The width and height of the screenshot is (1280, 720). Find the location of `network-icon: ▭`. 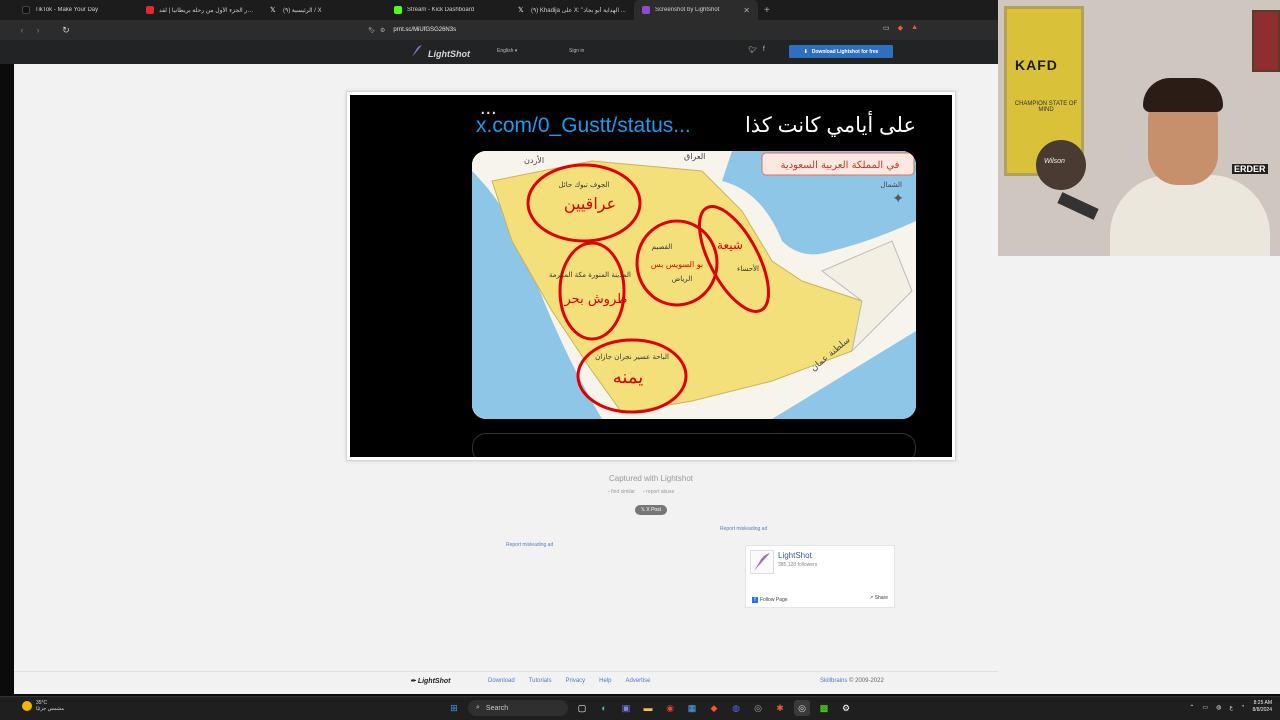

network-icon: ▭ is located at coordinates (1205, 707).